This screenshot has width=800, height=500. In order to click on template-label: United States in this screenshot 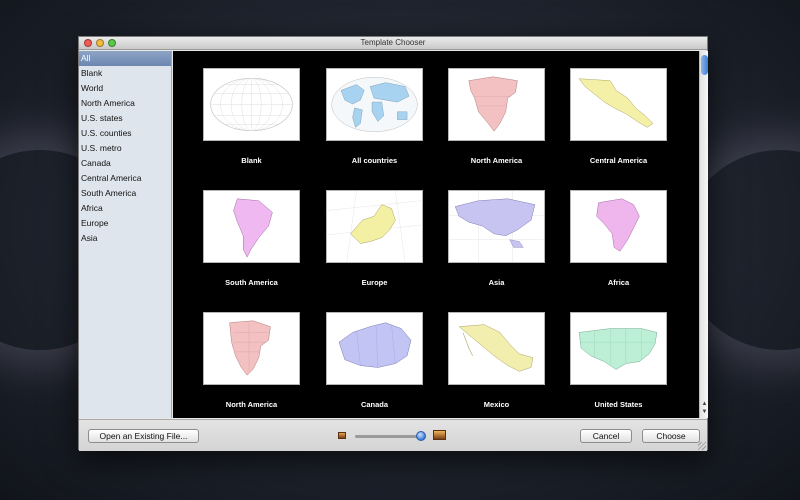, I will do `click(618, 404)`.